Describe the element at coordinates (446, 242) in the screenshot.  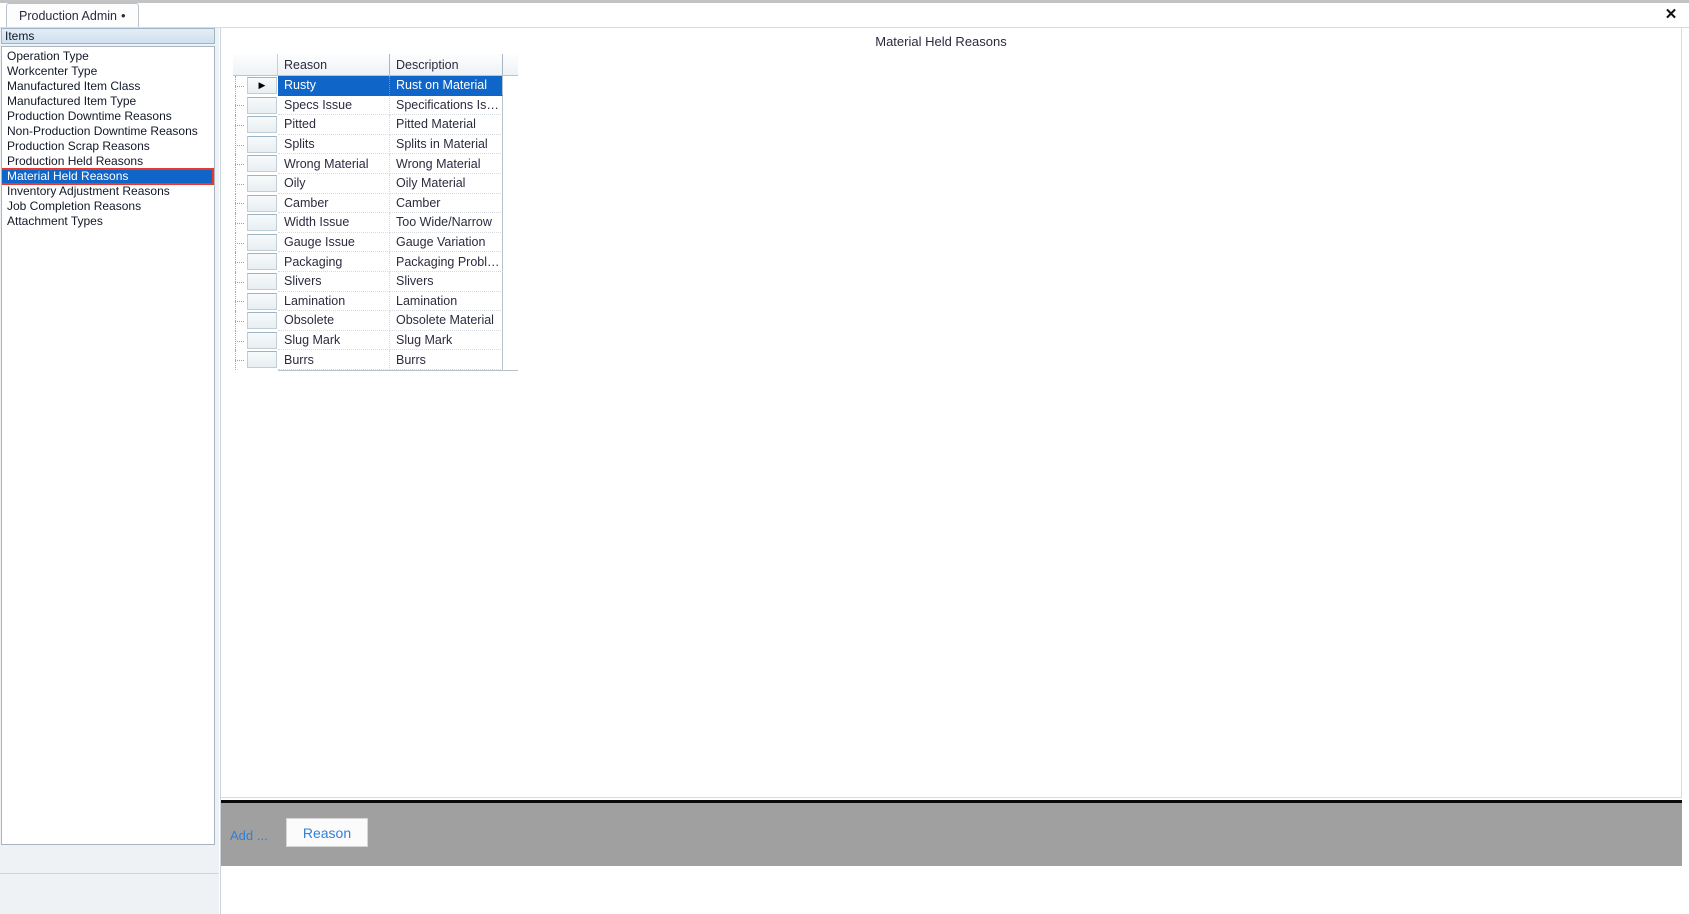
I see `cell-description: Gauge Variation` at that location.